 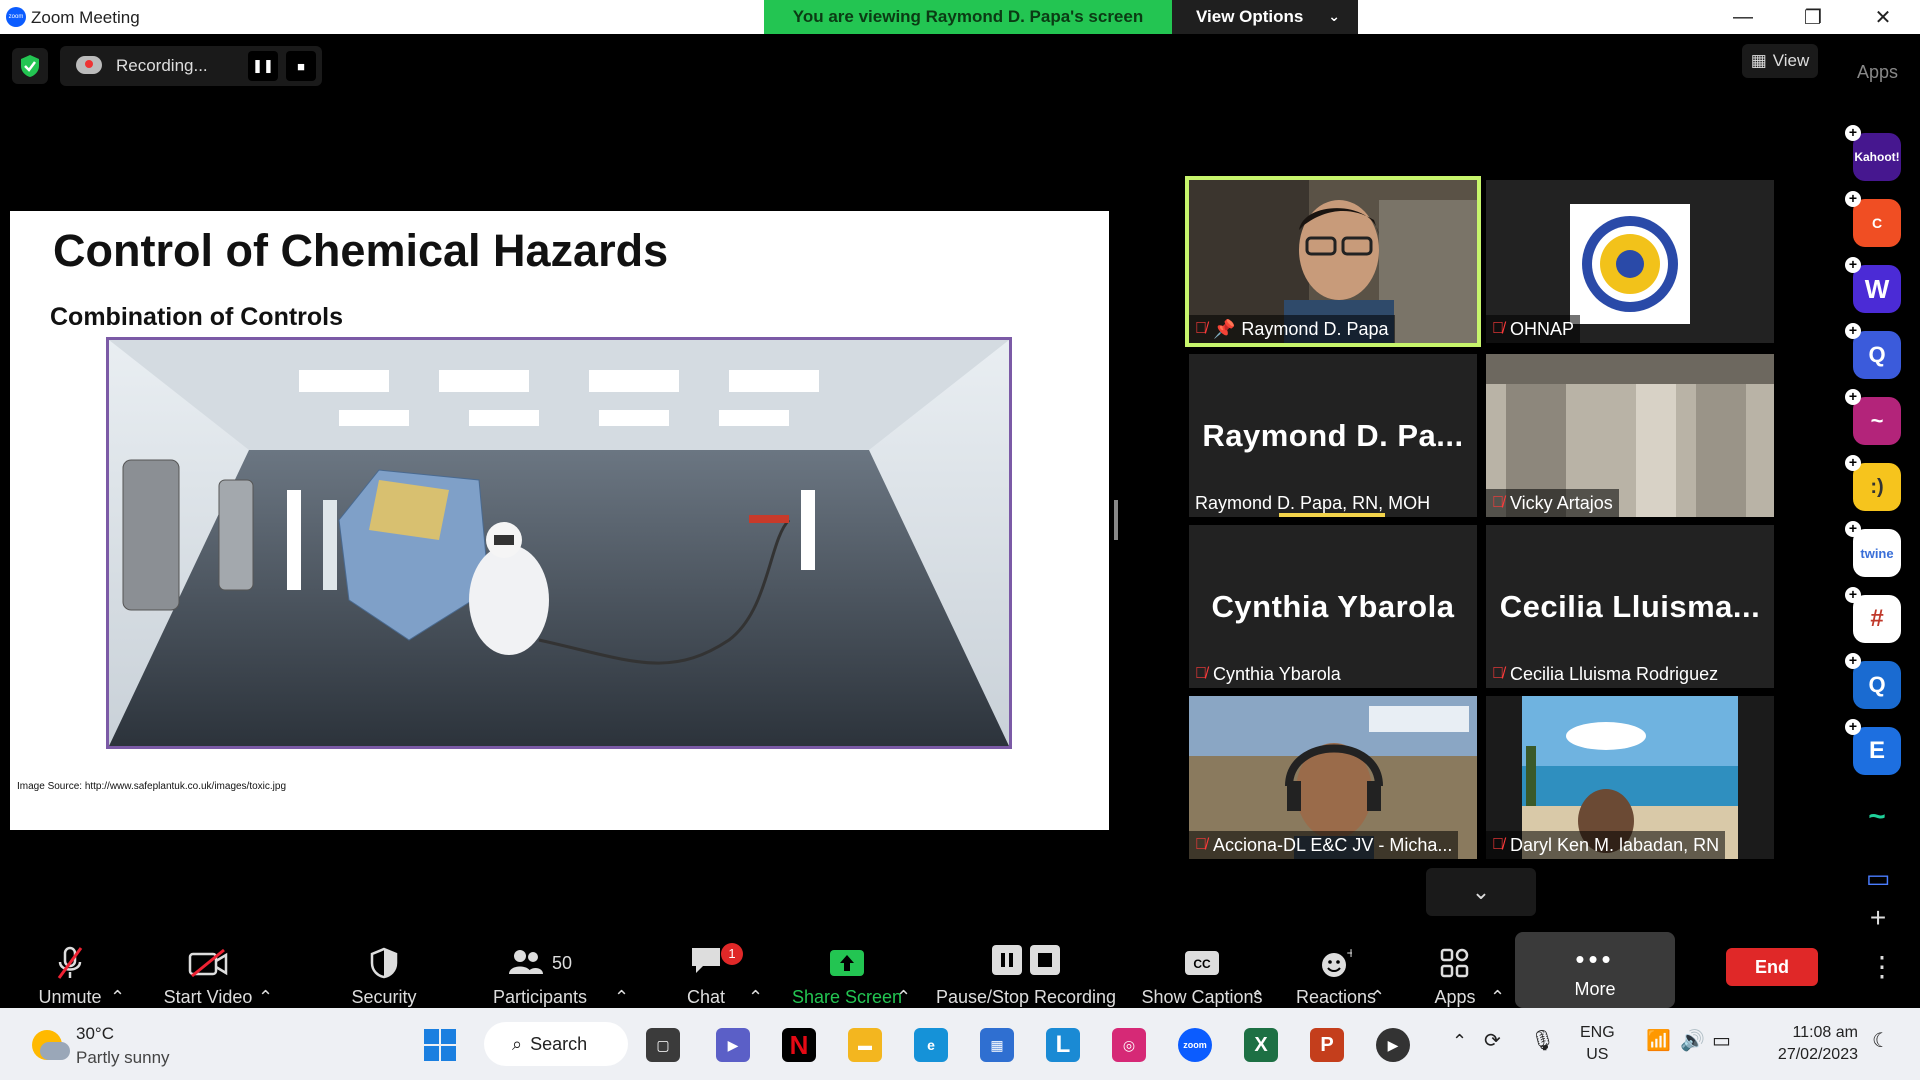 I want to click on reactions-label: Reactions, so click(x=1336, y=997).